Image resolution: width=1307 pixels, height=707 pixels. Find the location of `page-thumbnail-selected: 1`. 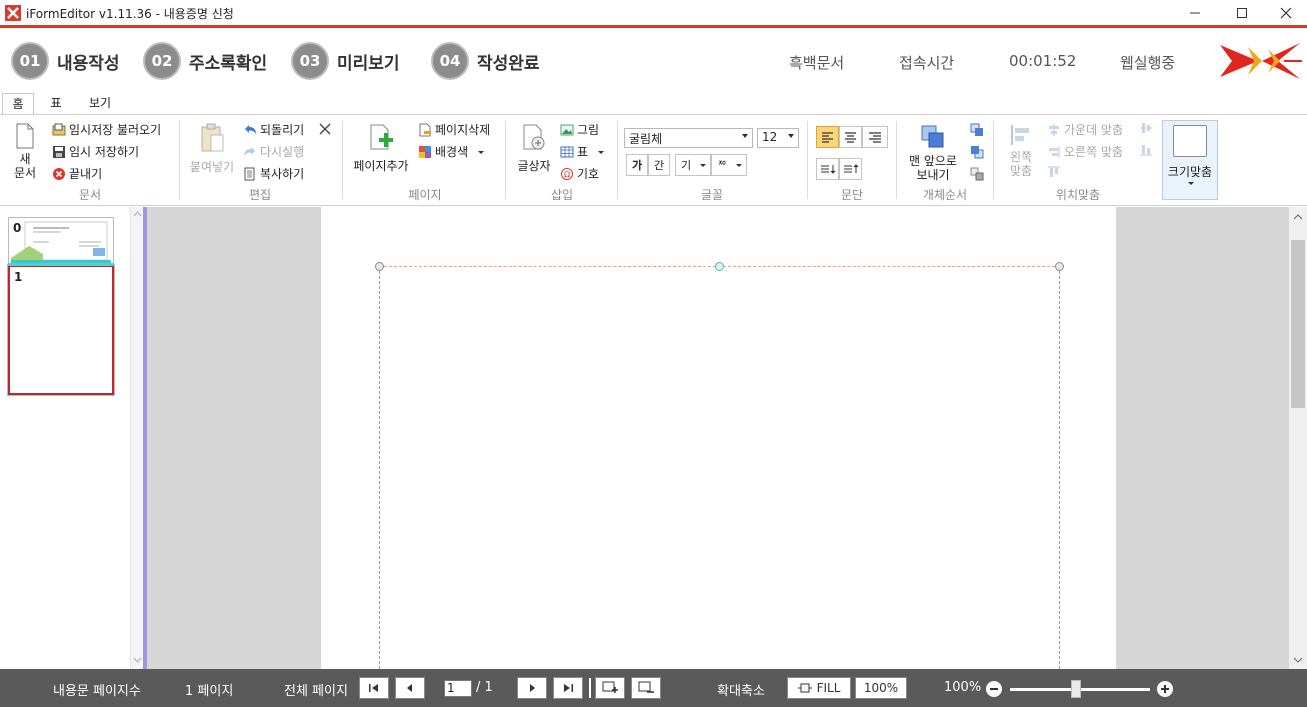

page-thumbnail-selected: 1 is located at coordinates (61, 330).